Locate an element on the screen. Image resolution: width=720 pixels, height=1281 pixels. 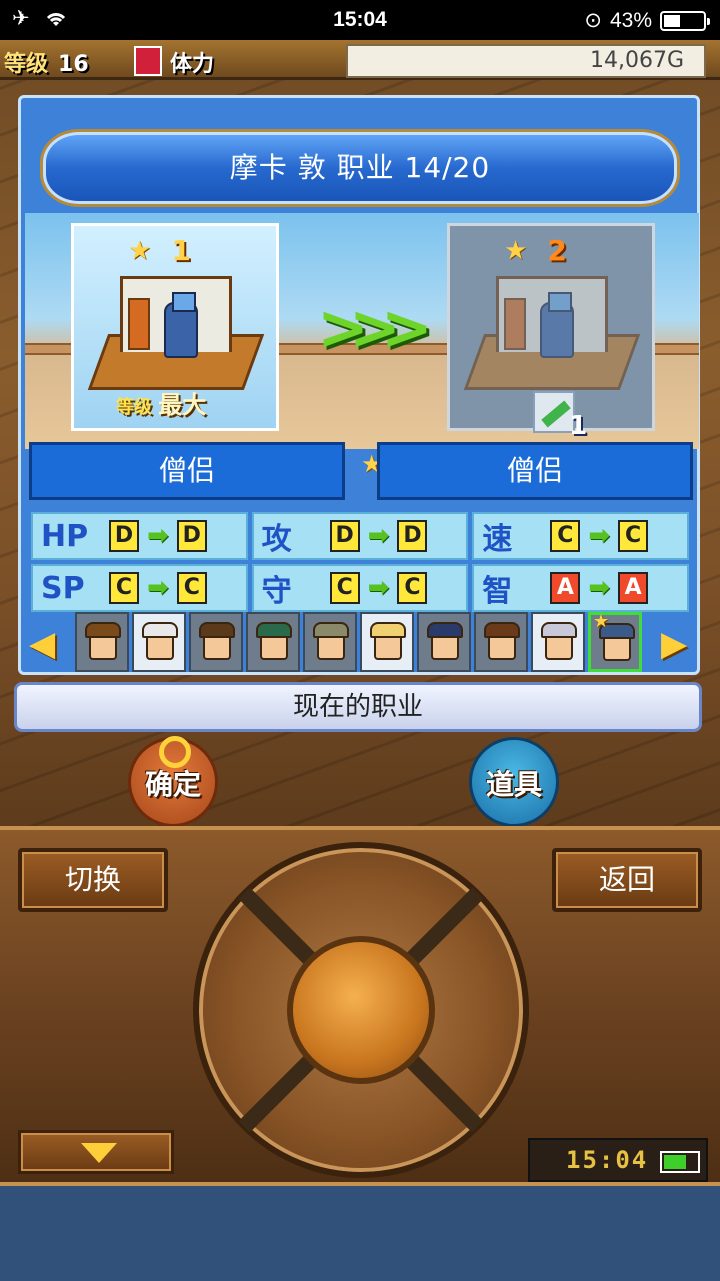
next-job-name: 僧侣 is located at coordinates (535, 471).